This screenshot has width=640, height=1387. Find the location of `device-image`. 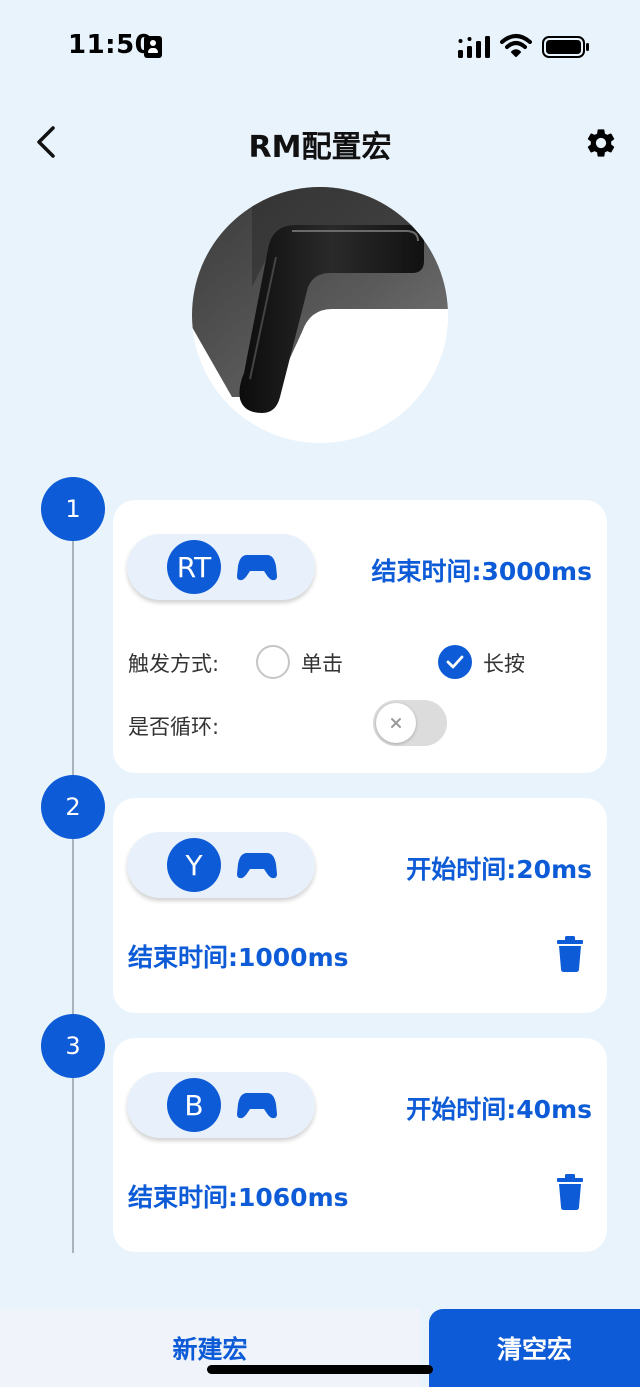

device-image is located at coordinates (320, 315).